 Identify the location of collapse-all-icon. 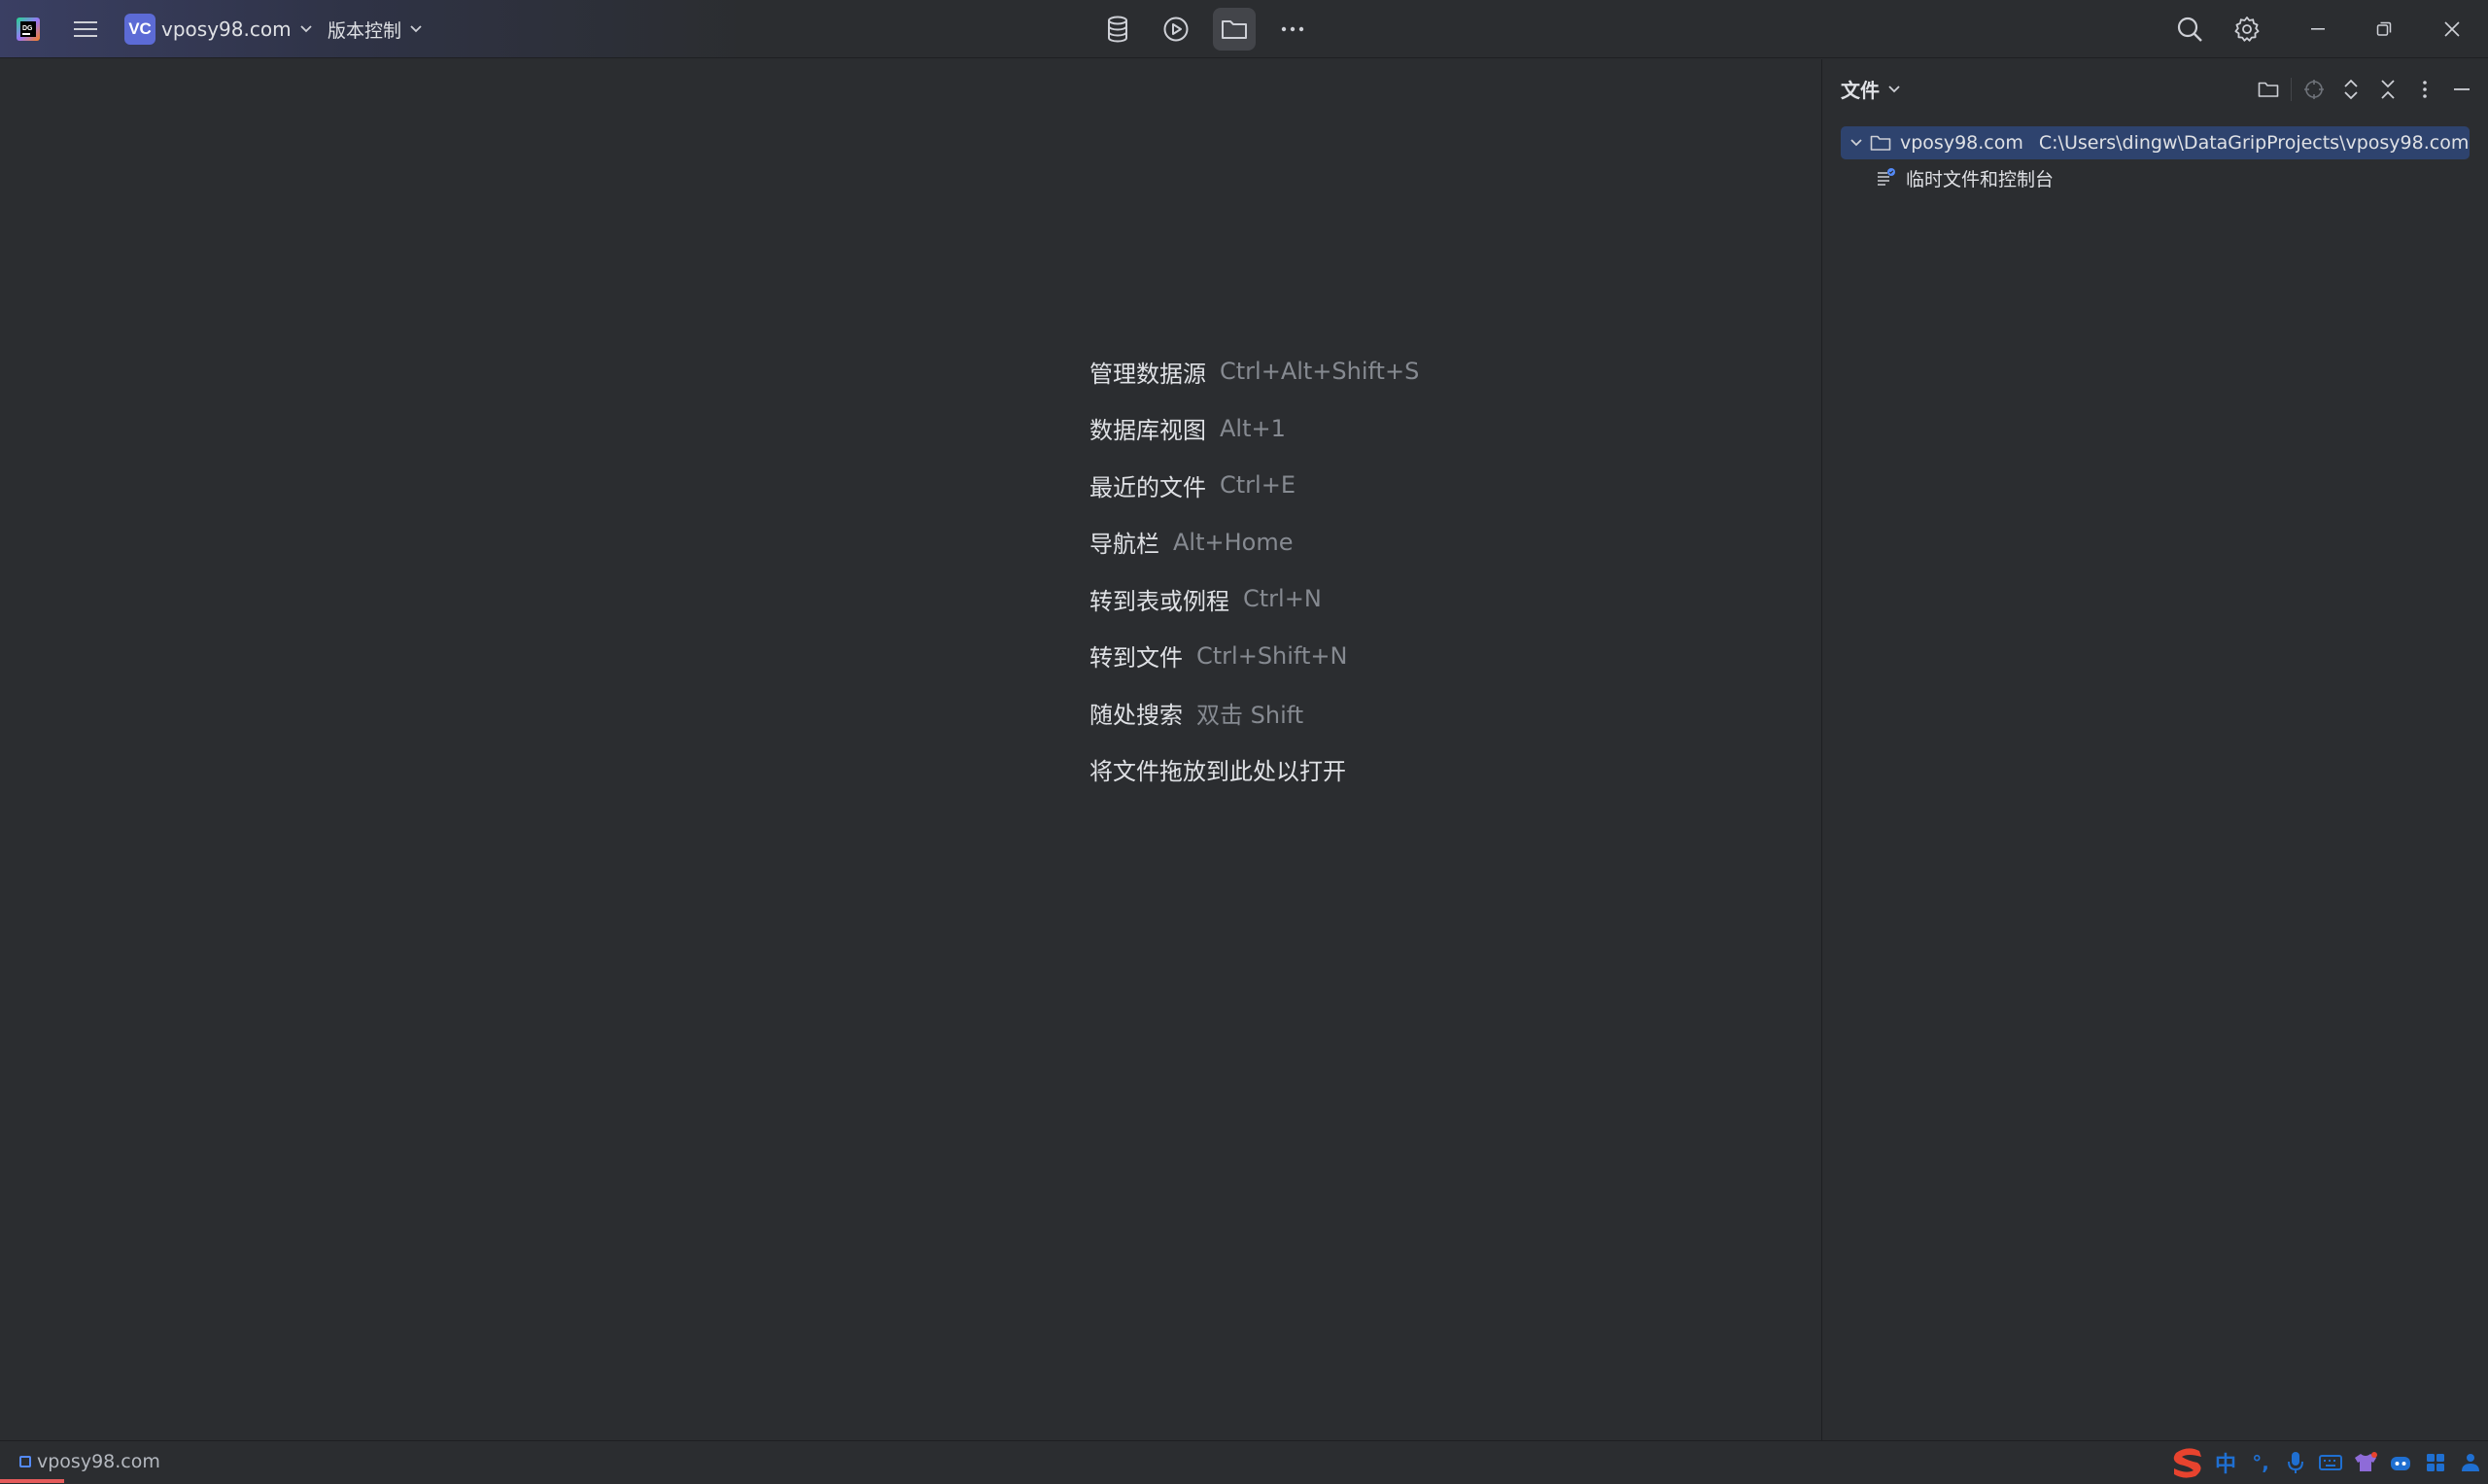
(2388, 89).